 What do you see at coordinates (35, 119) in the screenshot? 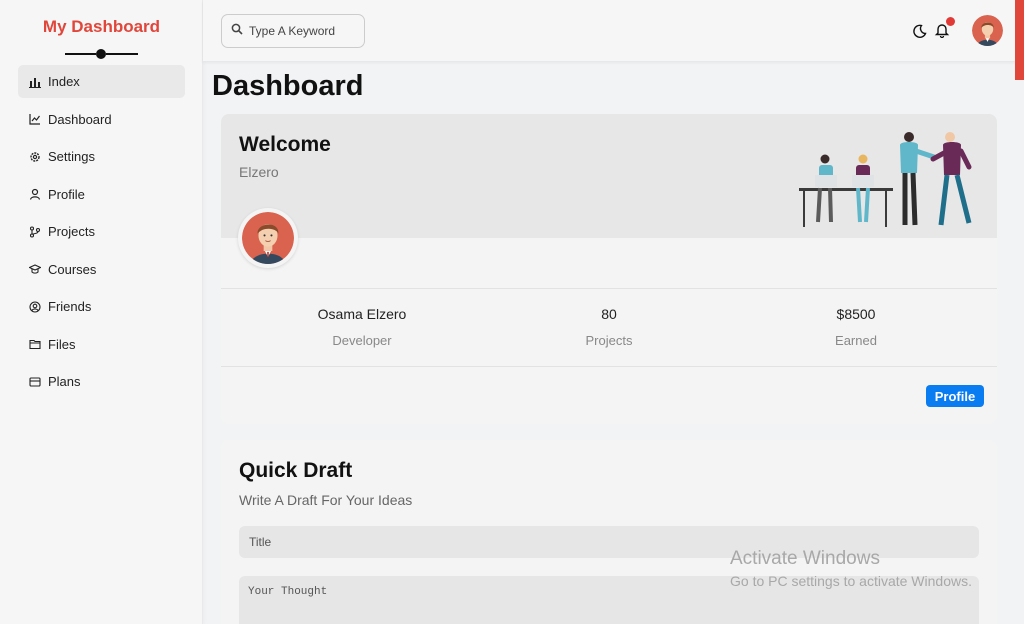
I see `line-chart-icon` at bounding box center [35, 119].